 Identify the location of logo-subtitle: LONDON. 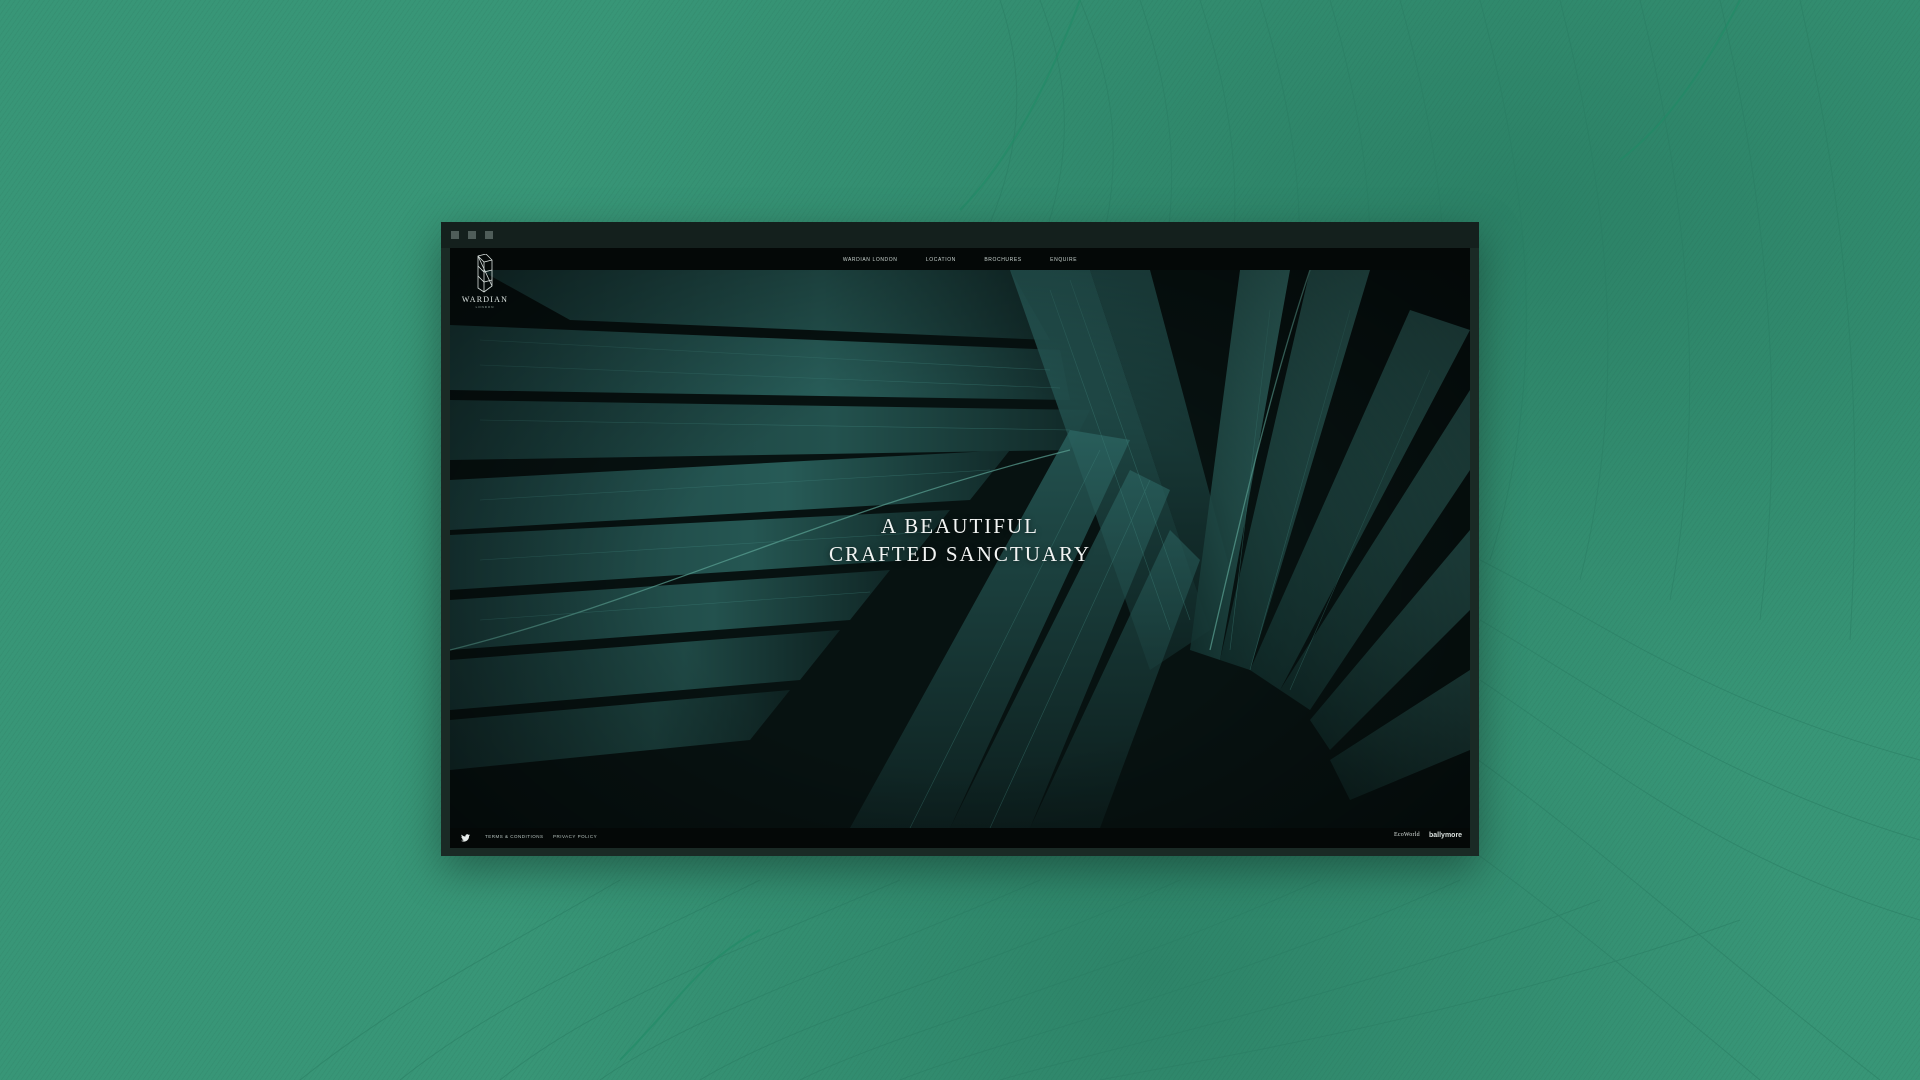
(485, 307).